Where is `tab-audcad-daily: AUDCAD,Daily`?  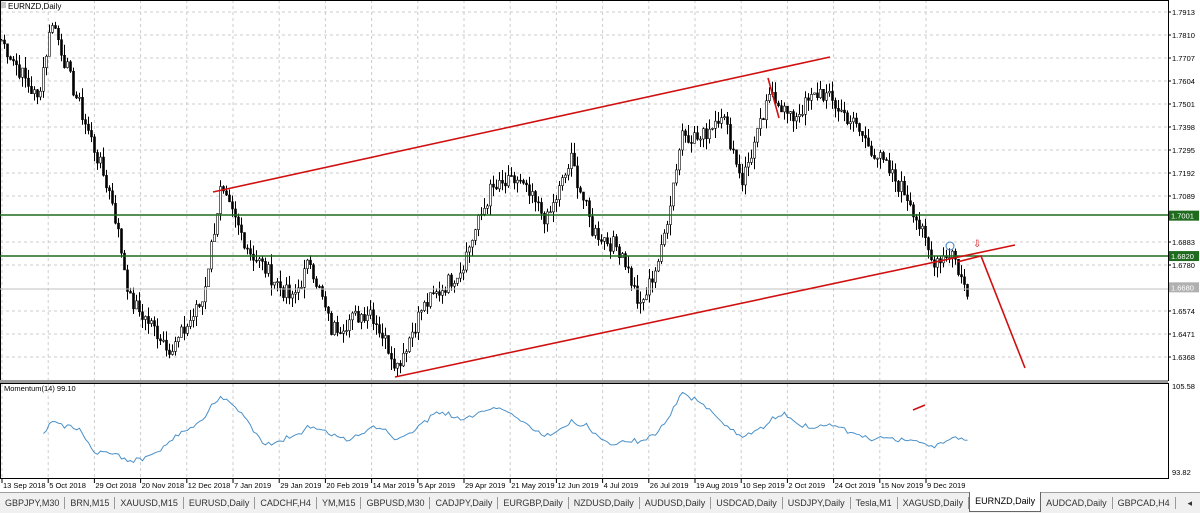 tab-audcad-daily: AUDCAD,Daily is located at coordinates (1077, 503).